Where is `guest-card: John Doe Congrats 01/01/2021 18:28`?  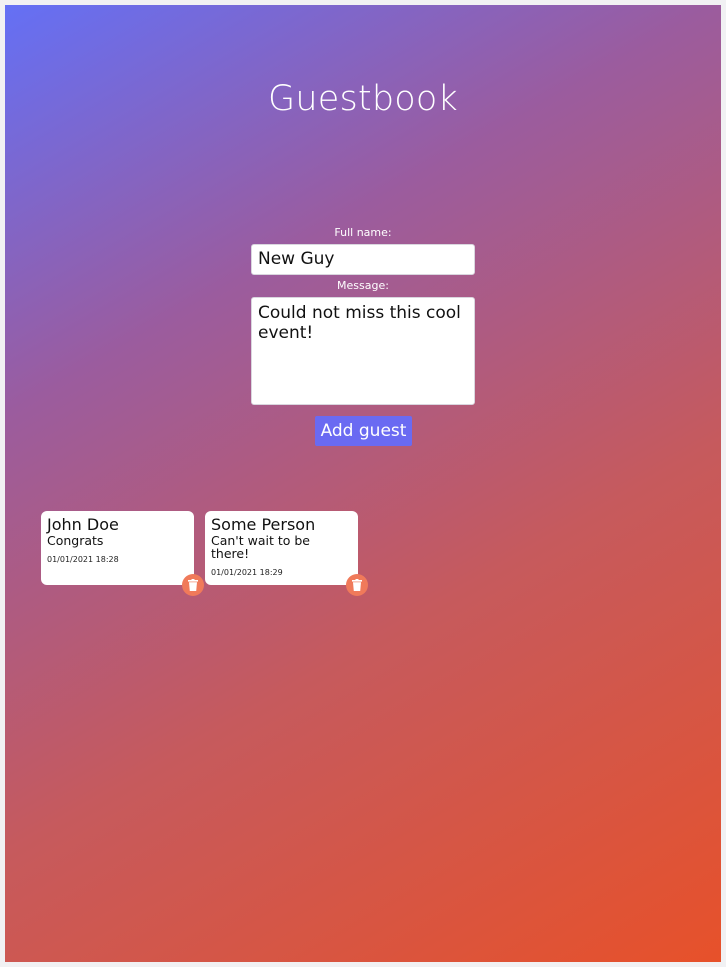 guest-card: John Doe Congrats 01/01/2021 18:28 is located at coordinates (117, 548).